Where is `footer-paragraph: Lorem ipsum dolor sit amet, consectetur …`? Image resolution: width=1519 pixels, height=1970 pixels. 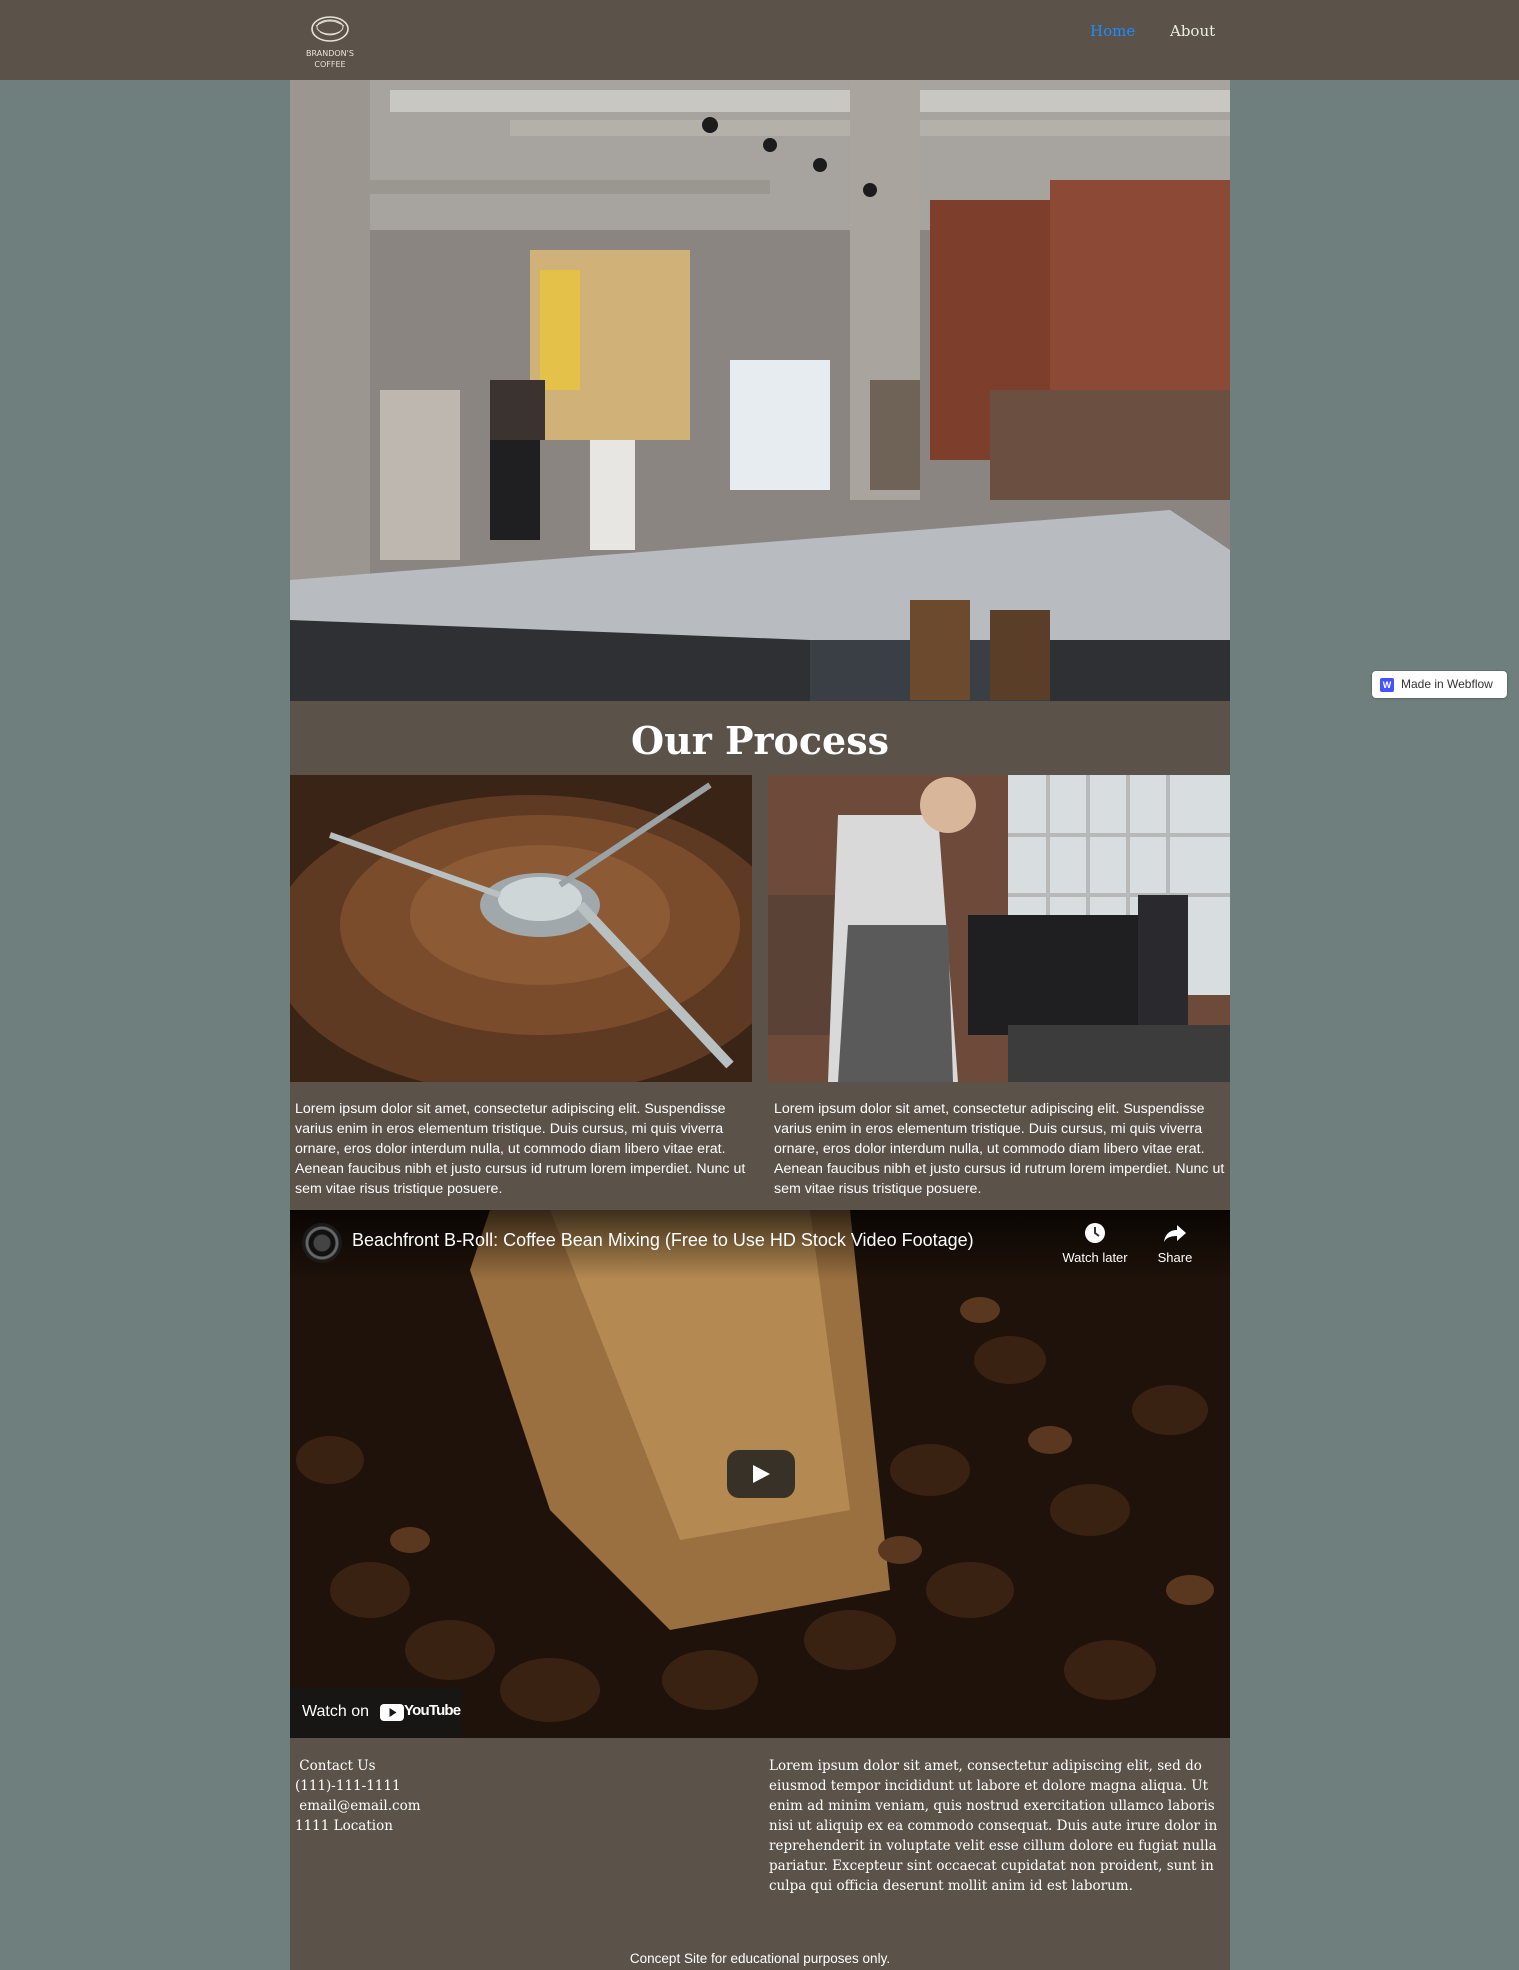 footer-paragraph: Lorem ipsum dolor sit amet, consectetur … is located at coordinates (993, 1826).